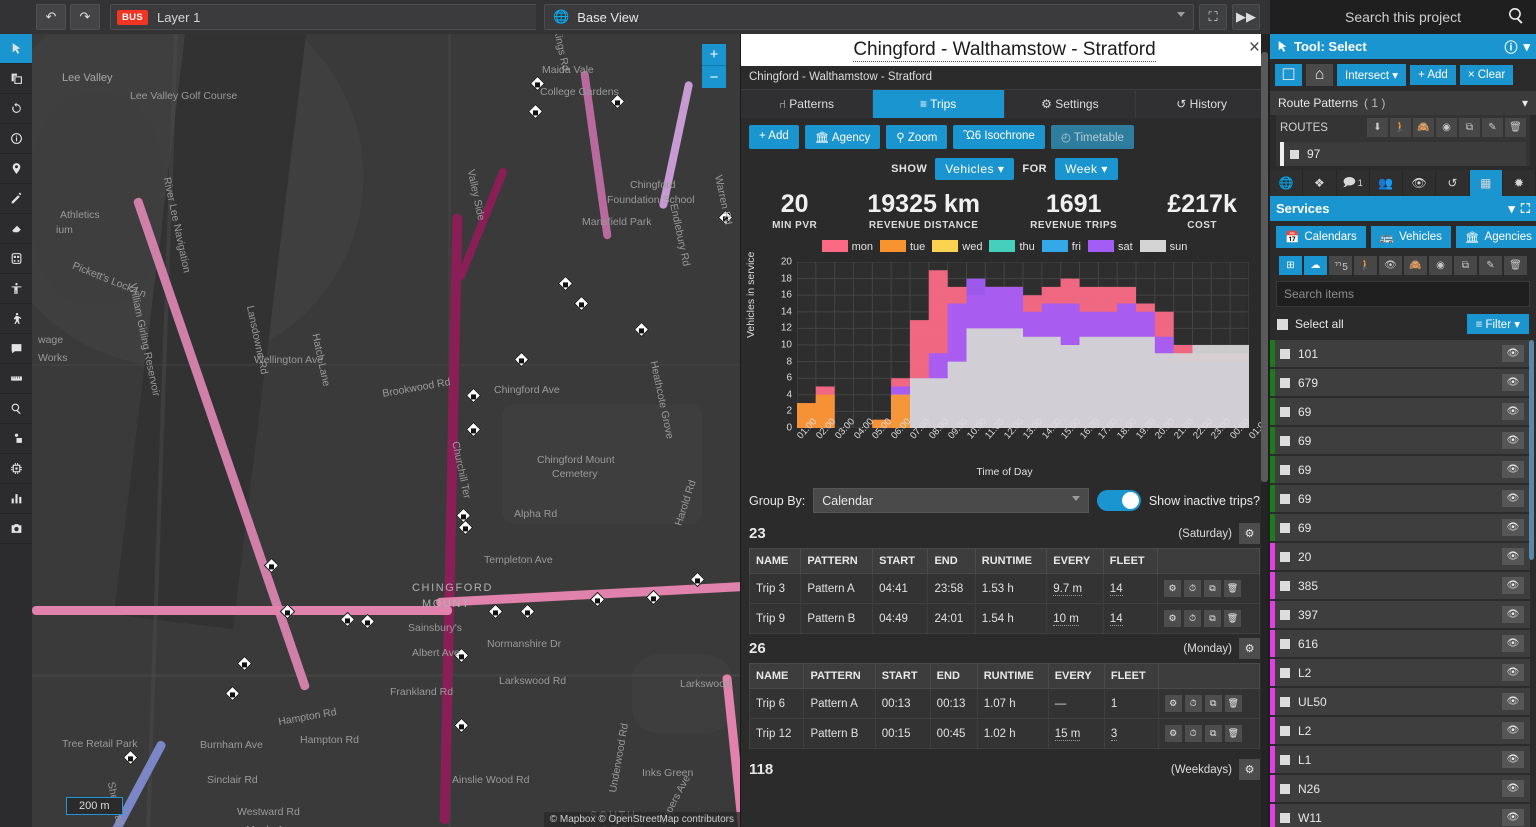 Image resolution: width=1536 pixels, height=827 pixels. I want to click on layers-icon: ❖, so click(1320, 183).